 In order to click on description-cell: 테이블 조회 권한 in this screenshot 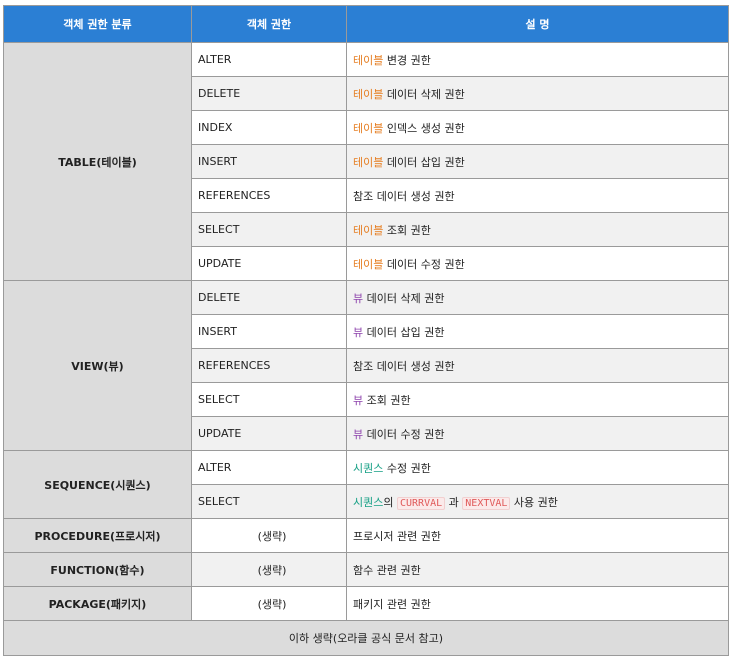, I will do `click(537, 229)`.